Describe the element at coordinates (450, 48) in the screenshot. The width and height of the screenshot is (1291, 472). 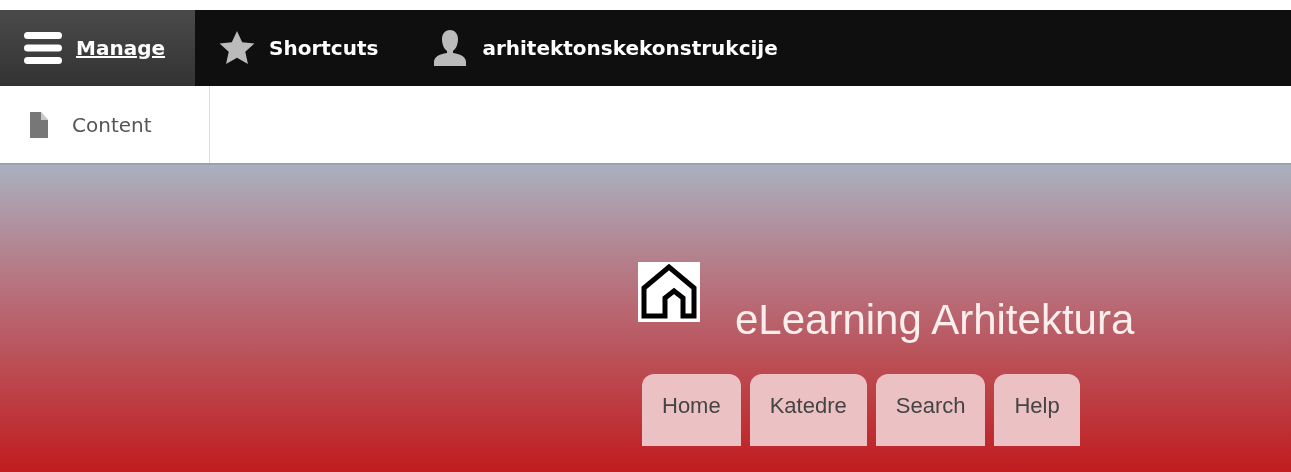
I see `user-icon` at that location.